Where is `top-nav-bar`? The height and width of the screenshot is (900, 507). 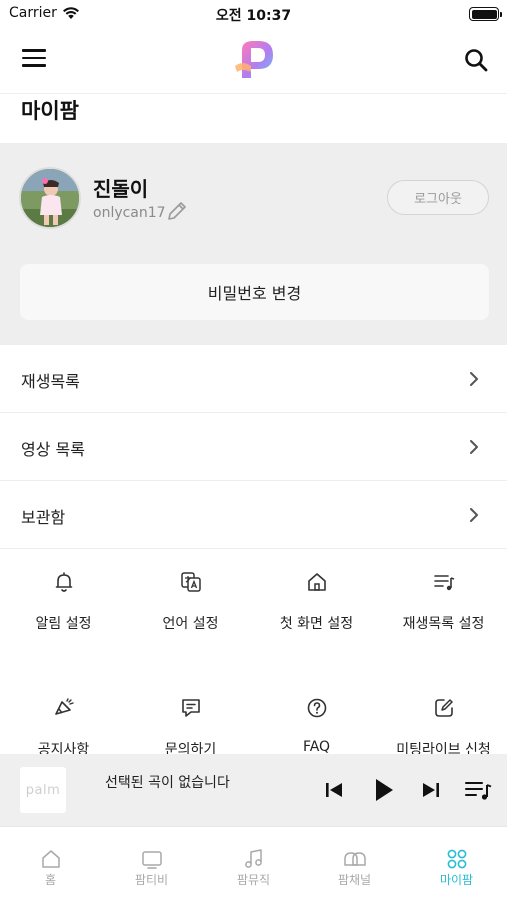
top-nav-bar is located at coordinates (253, 61).